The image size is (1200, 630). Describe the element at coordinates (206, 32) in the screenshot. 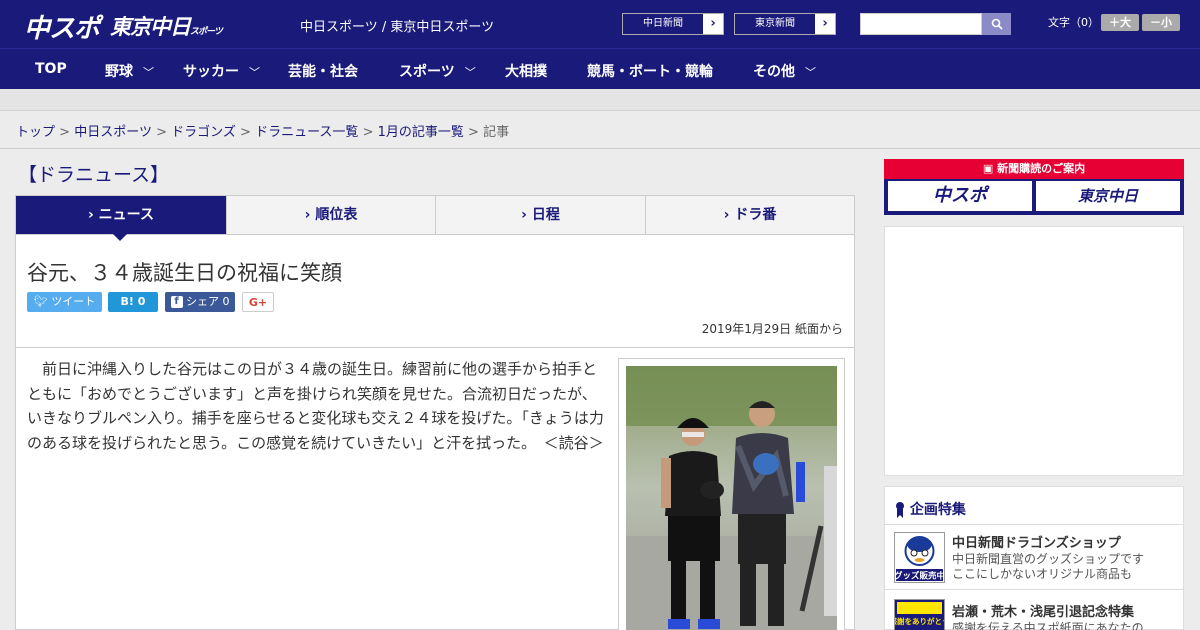

I see `tokyo-chunichi-logo-suffix: スポーツ` at that location.